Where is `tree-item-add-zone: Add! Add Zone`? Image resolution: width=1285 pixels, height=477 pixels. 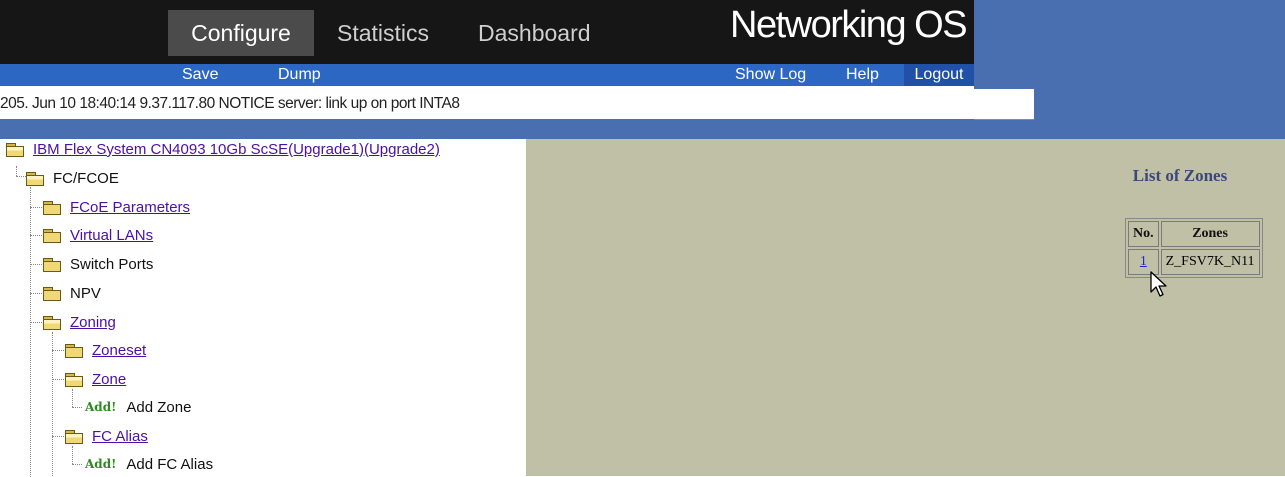 tree-item-add-zone: Add! Add Zone is located at coordinates (138, 407).